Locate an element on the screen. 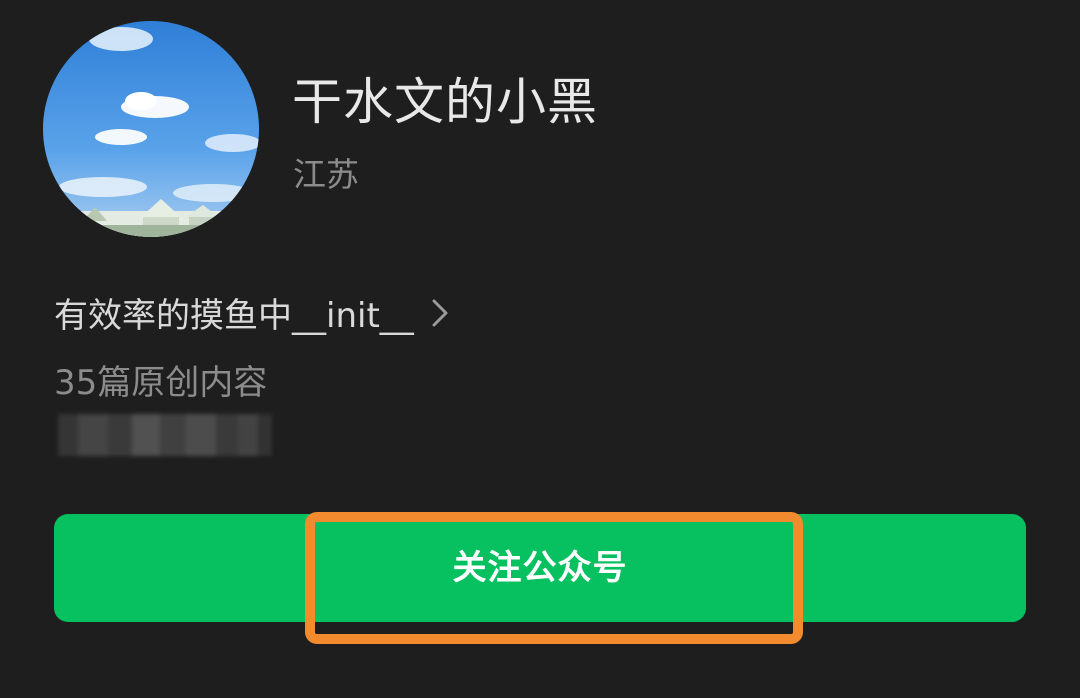 The image size is (1080, 698). chevron-right-icon is located at coordinates (440, 313).